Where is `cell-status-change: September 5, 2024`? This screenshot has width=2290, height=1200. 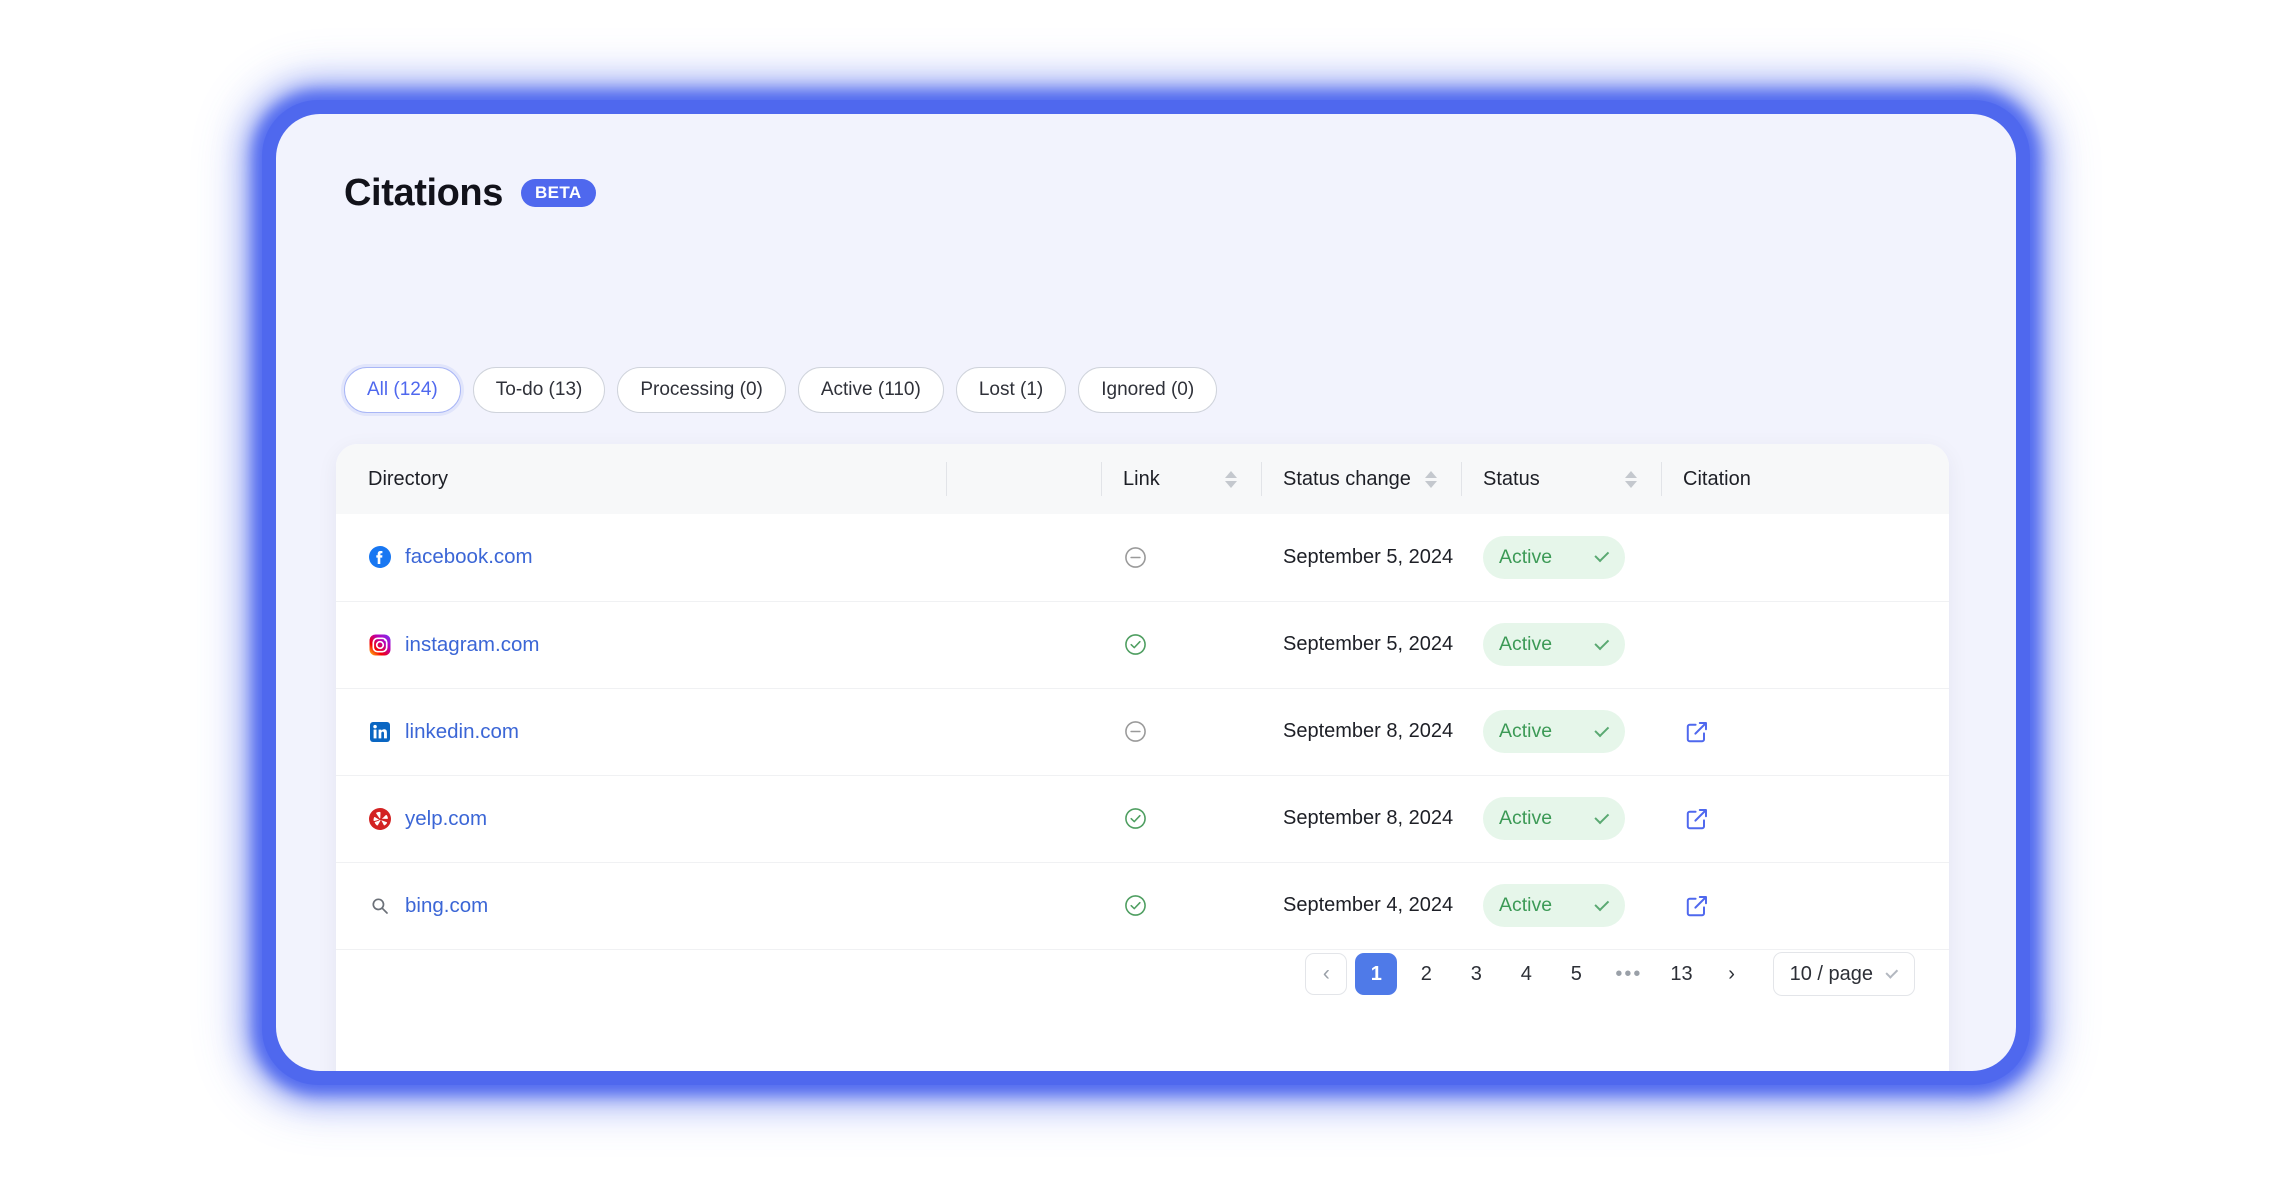 cell-status-change: September 5, 2024 is located at coordinates (1361, 644).